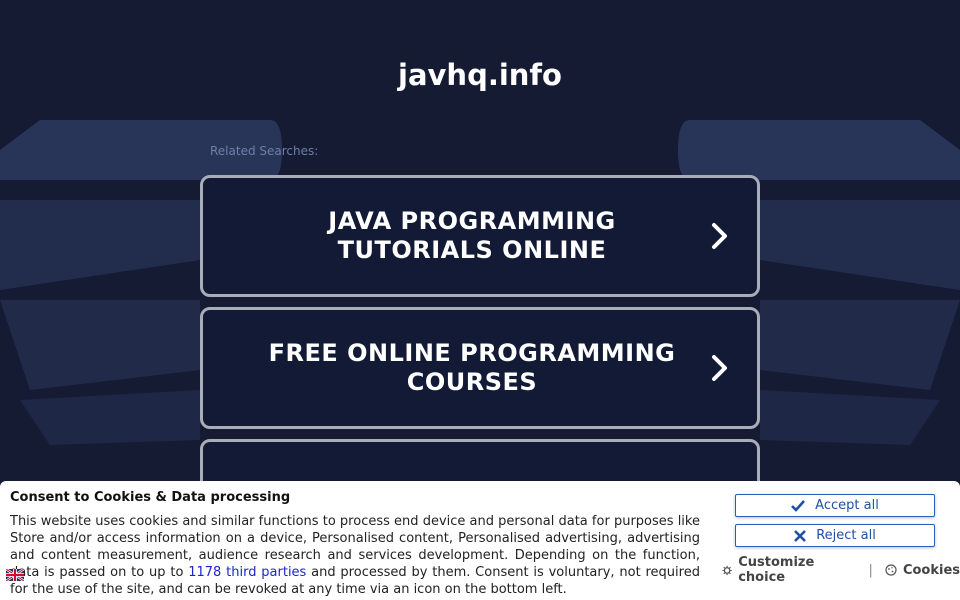  I want to click on customize-choice-link: Customize choice, so click(789, 570).